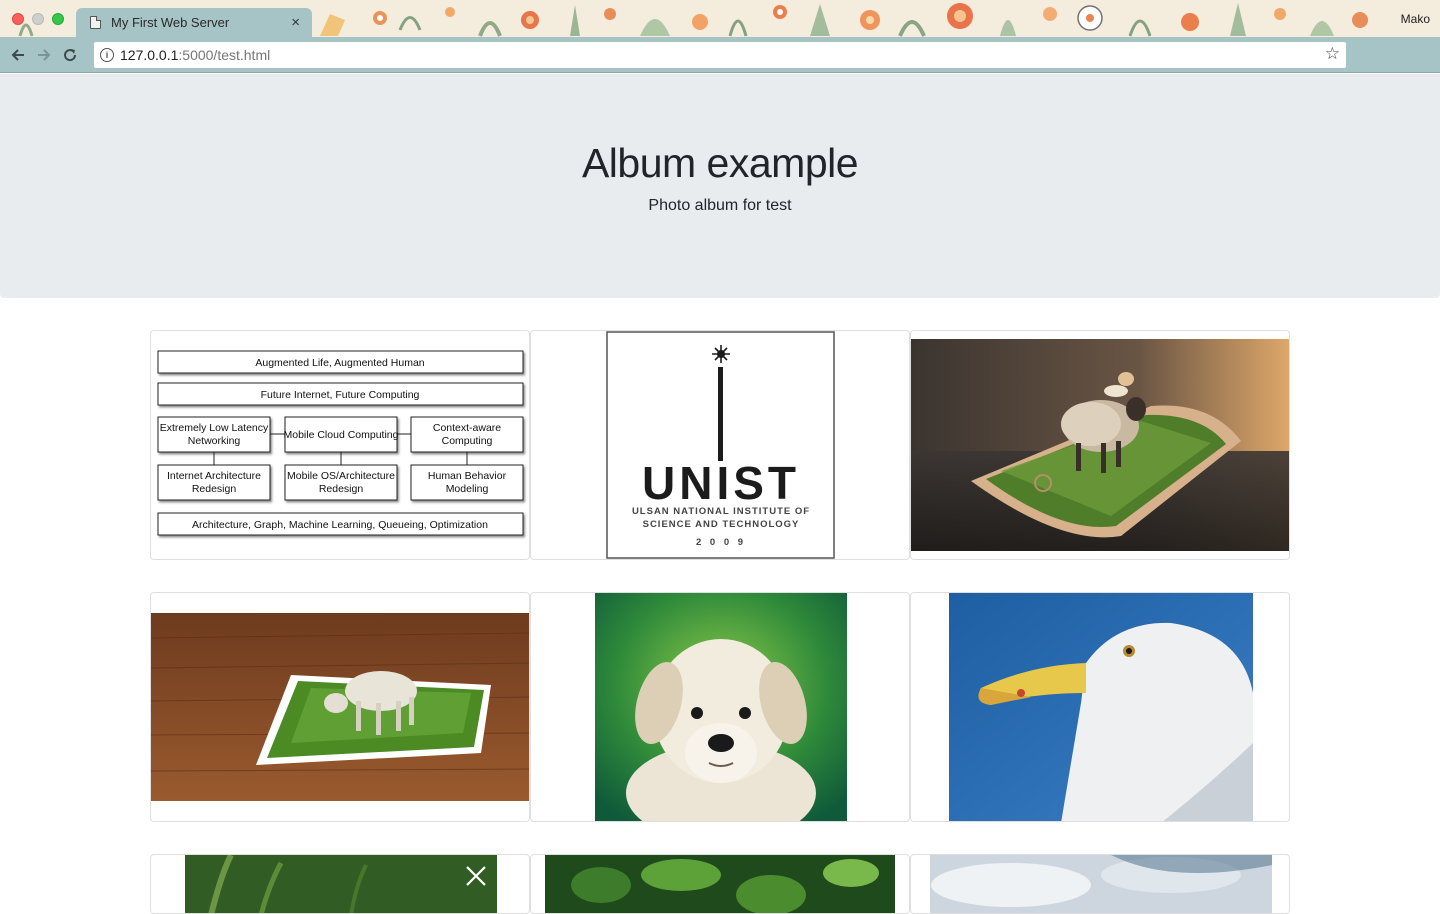 The height and width of the screenshot is (914, 1440). What do you see at coordinates (720, 163) in the screenshot?
I see `page-title: Album example` at bounding box center [720, 163].